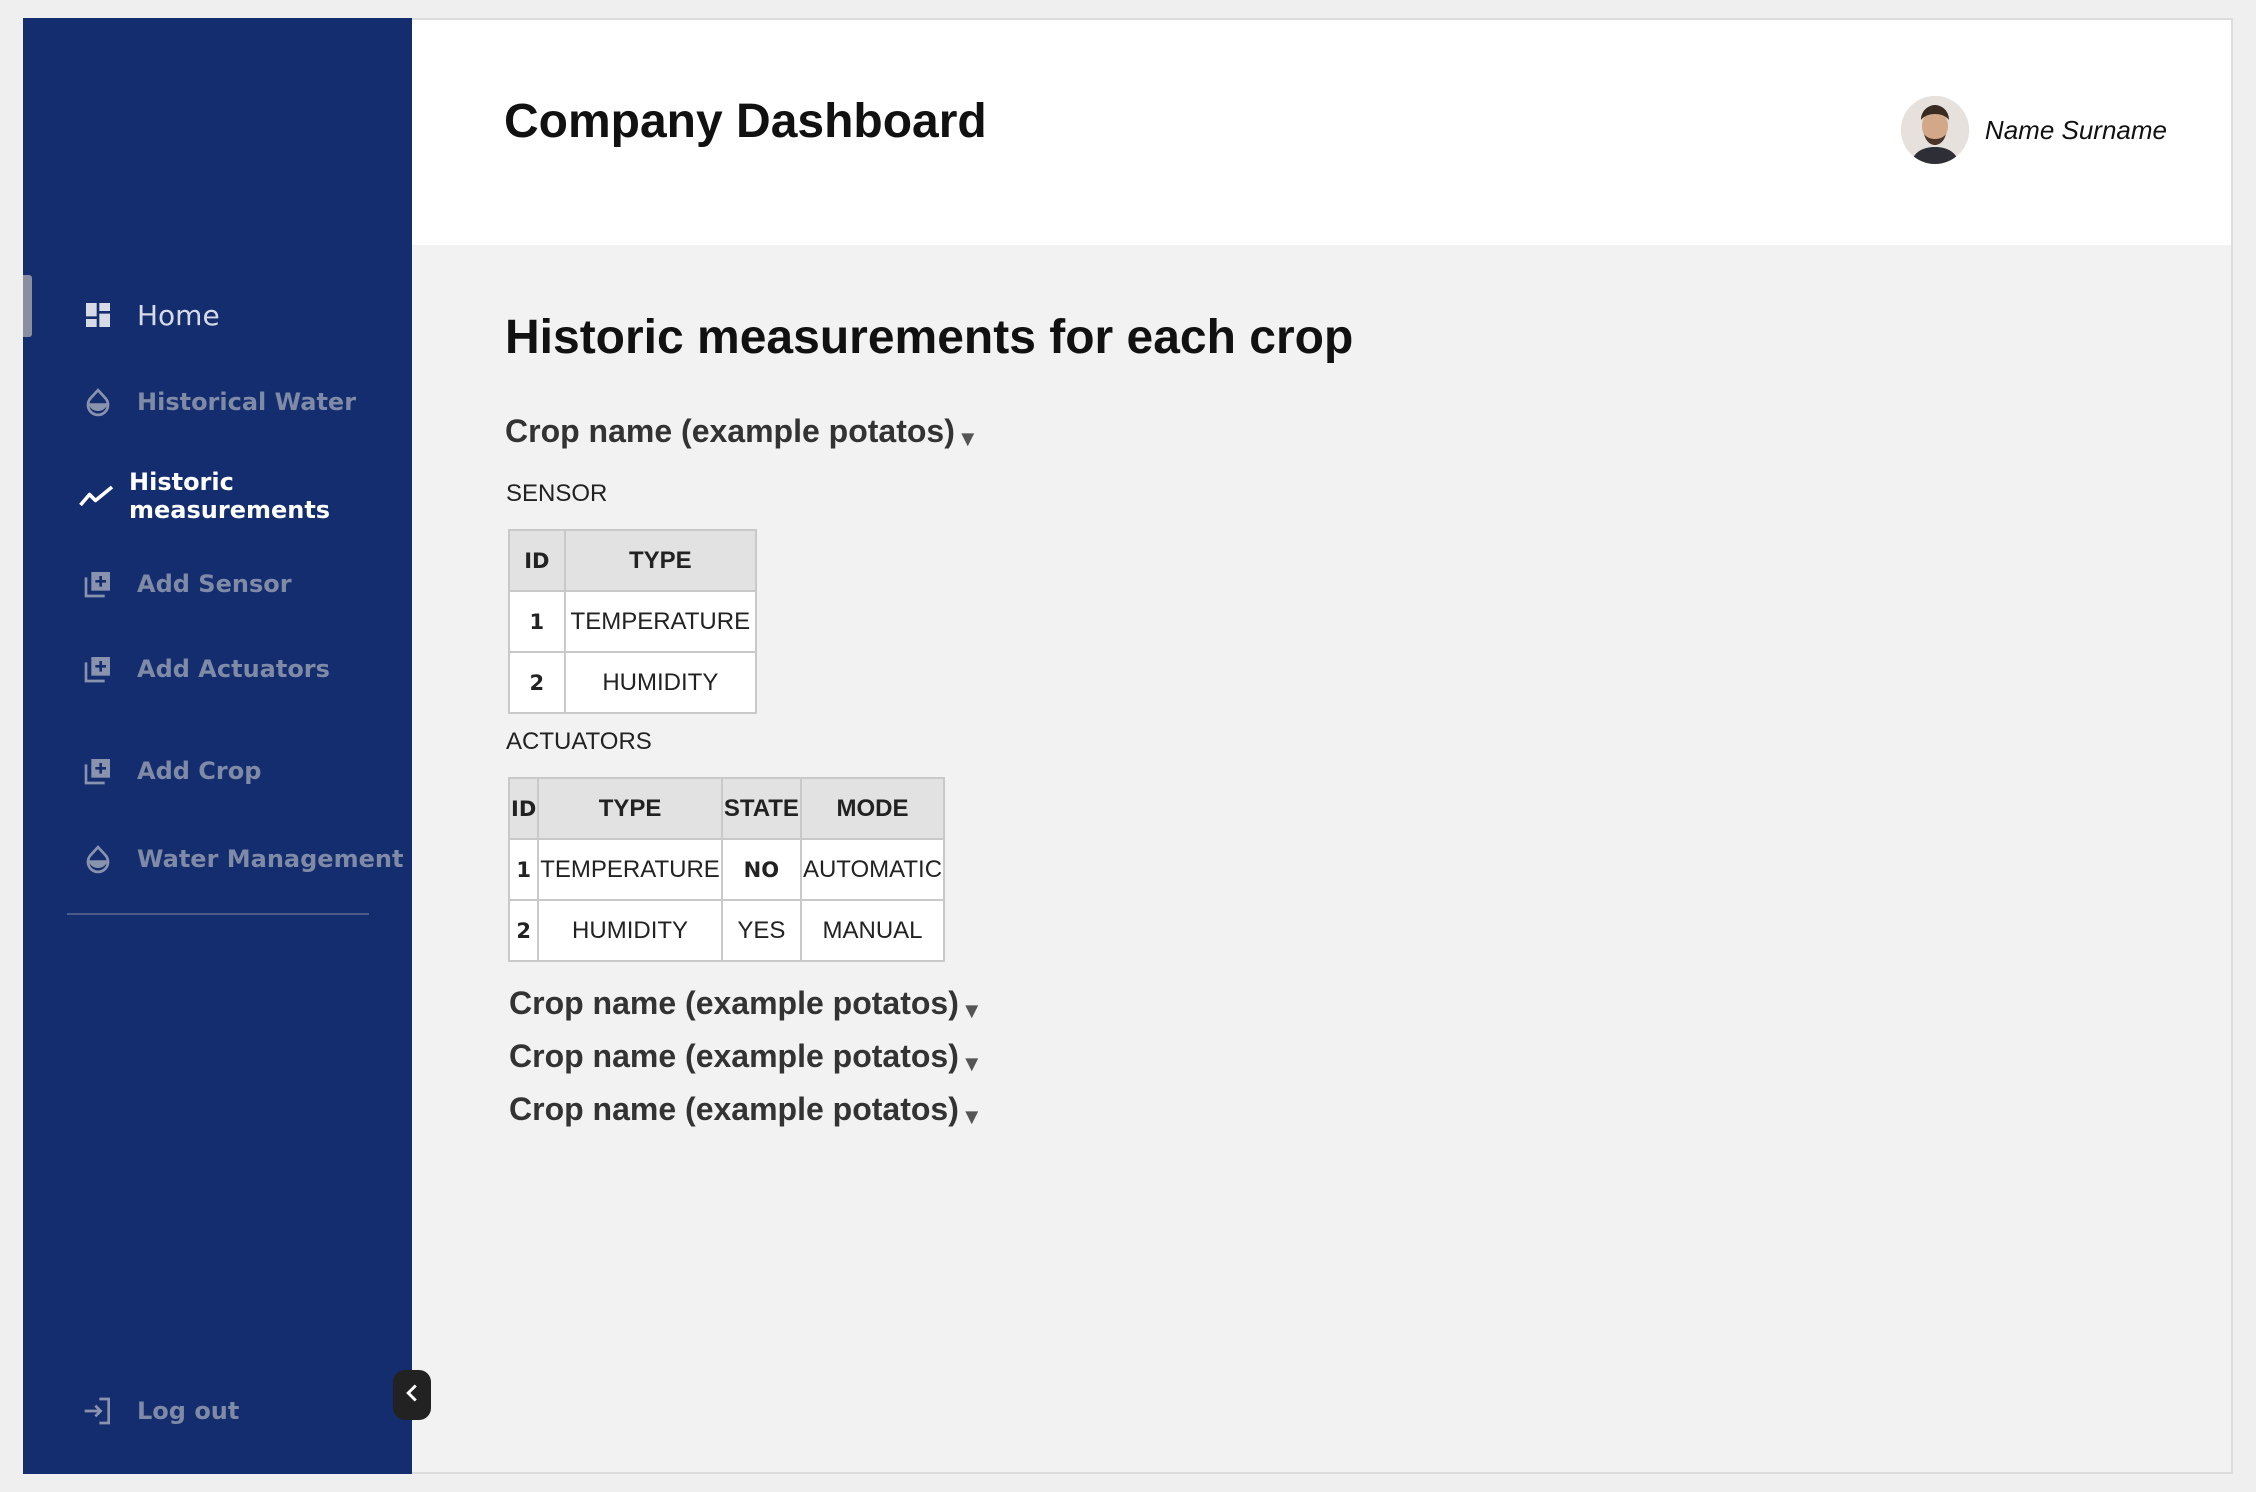 This screenshot has width=2256, height=1492. I want to click on logout-icon, so click(98, 1411).